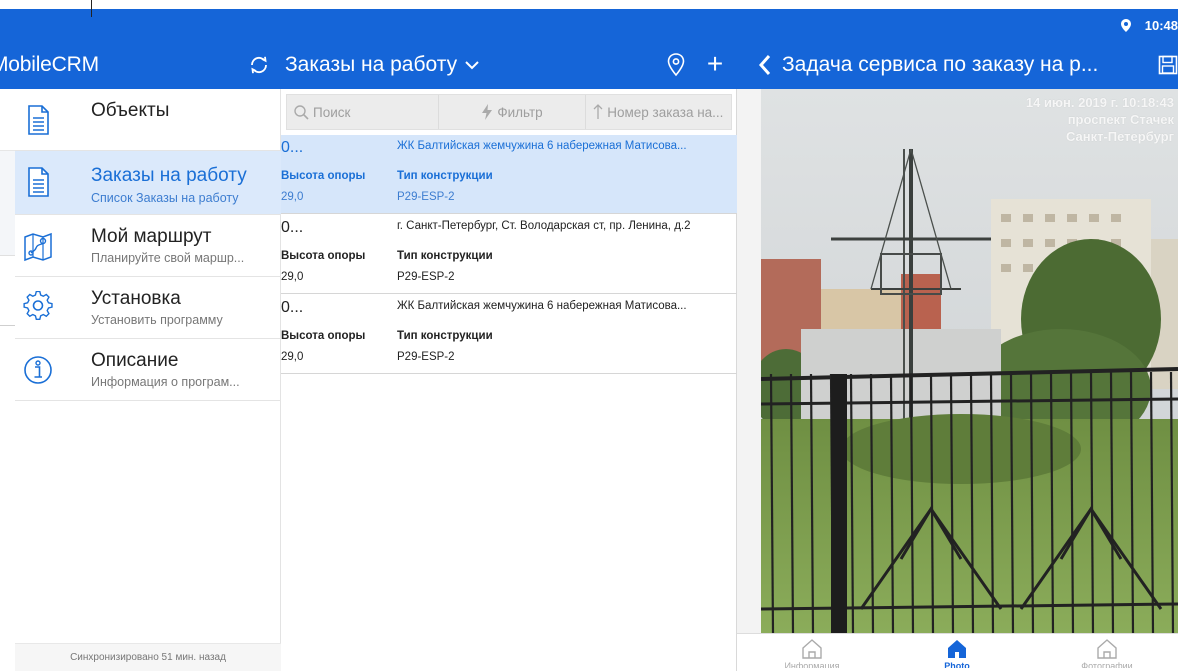  What do you see at coordinates (301, 112) in the screenshot?
I see `search-icon` at bounding box center [301, 112].